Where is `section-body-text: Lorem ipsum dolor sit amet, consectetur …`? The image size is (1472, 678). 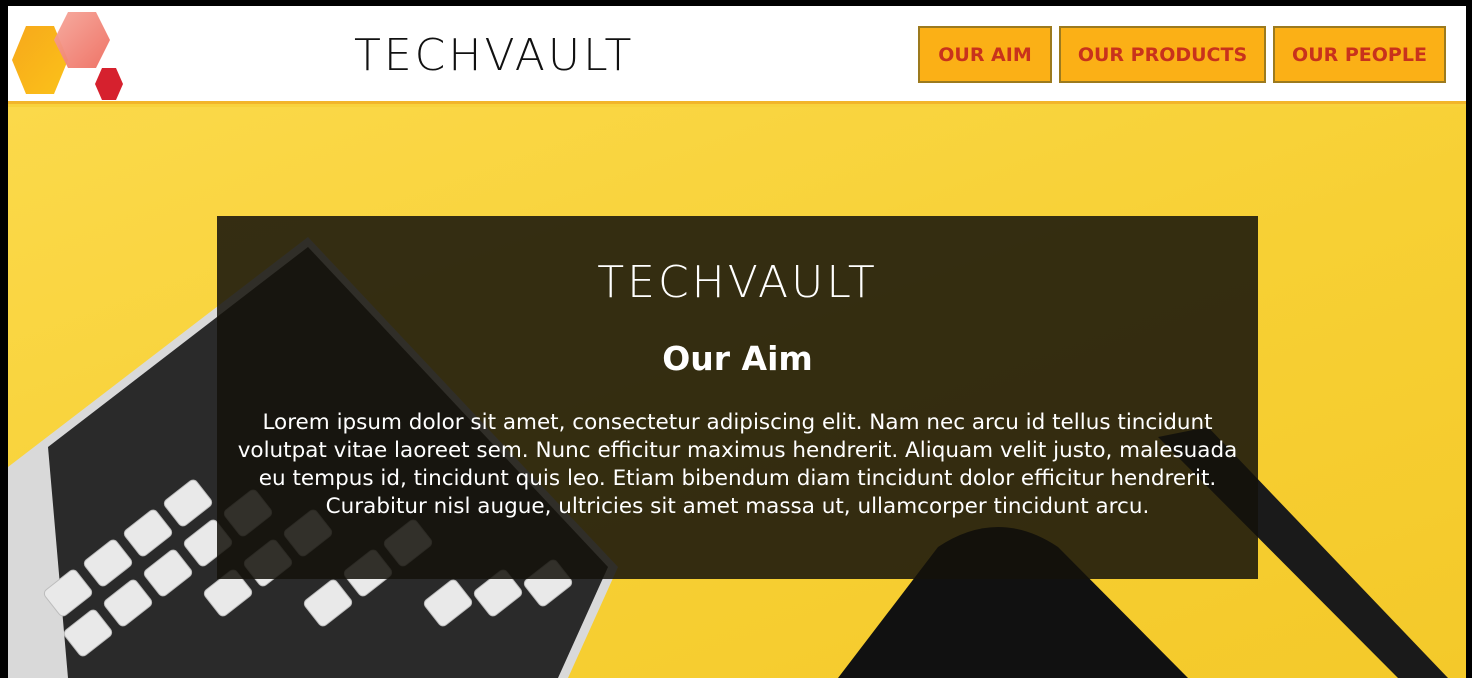
section-body-text: Lorem ipsum dolor sit amet, consectetur … is located at coordinates (737, 464).